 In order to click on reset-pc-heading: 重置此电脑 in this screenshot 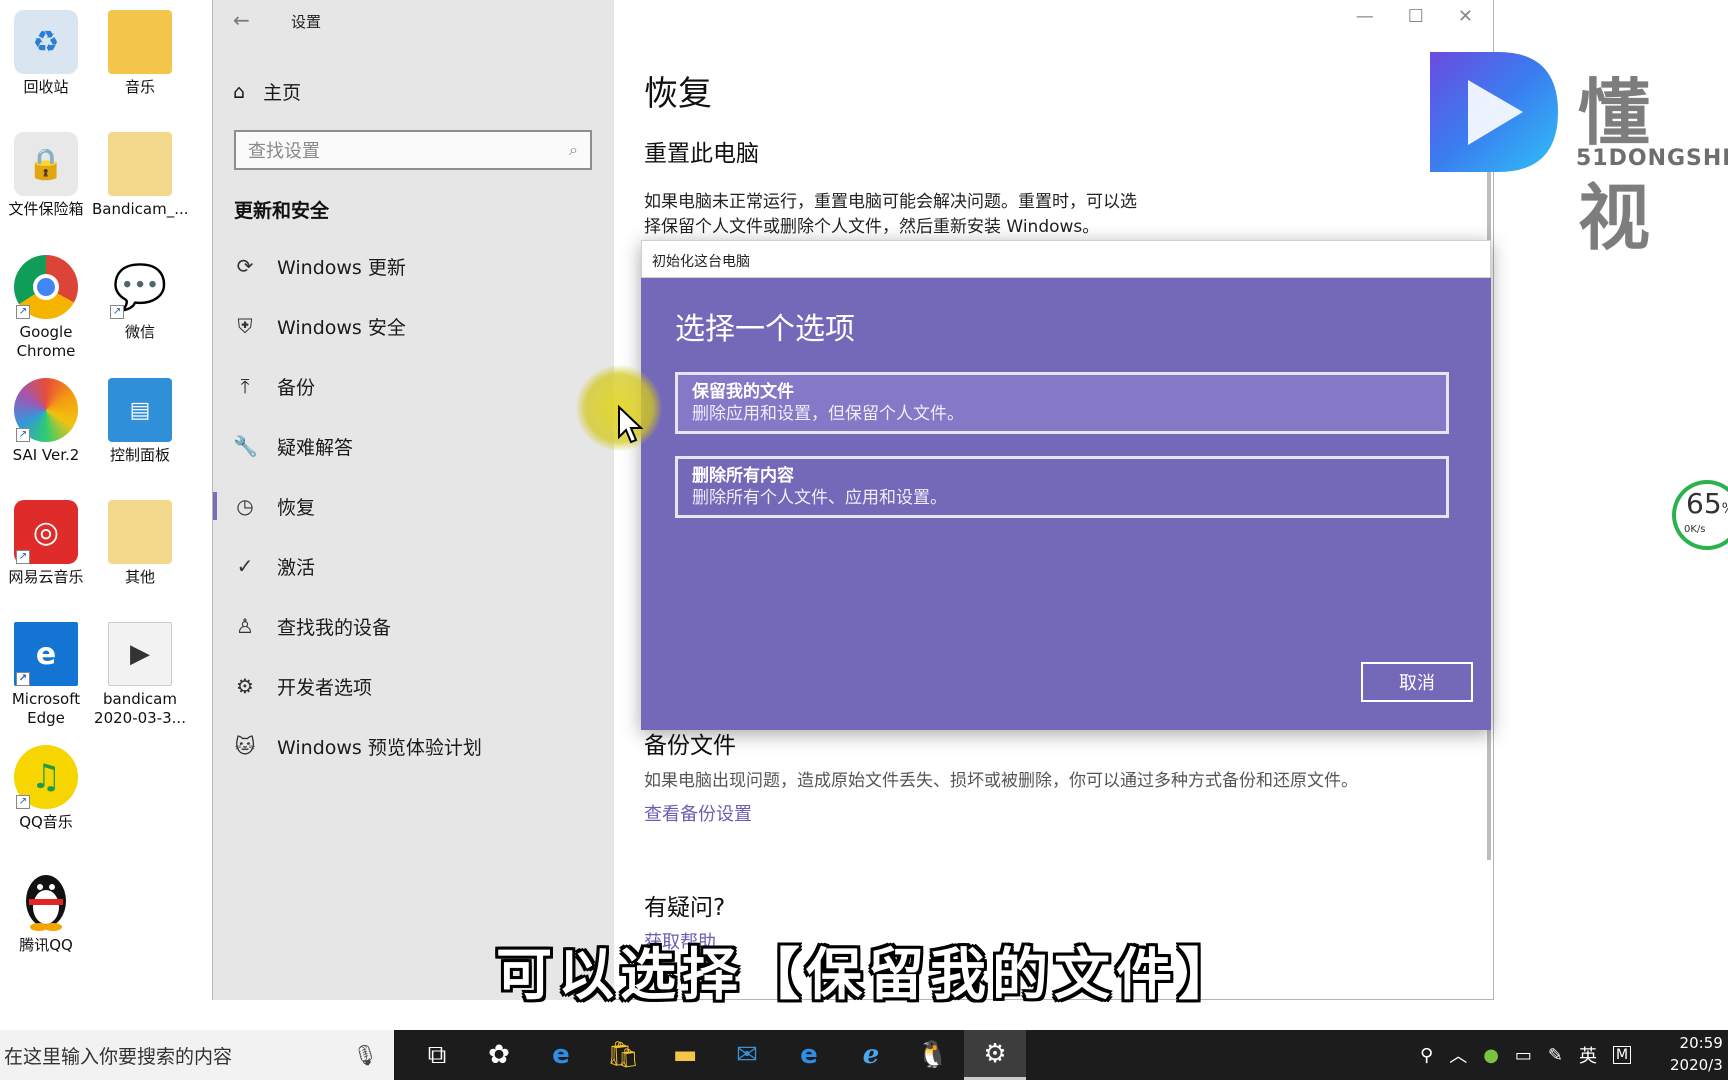, I will do `click(701, 154)`.